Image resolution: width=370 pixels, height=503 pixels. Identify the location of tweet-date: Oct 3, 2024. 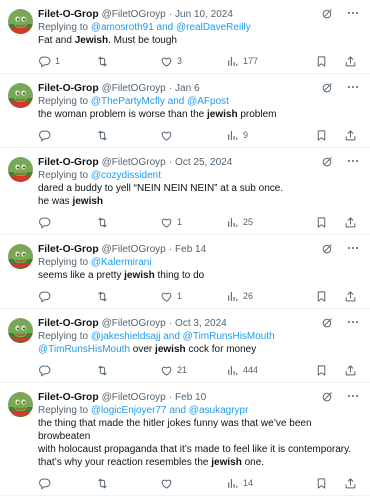
(201, 323).